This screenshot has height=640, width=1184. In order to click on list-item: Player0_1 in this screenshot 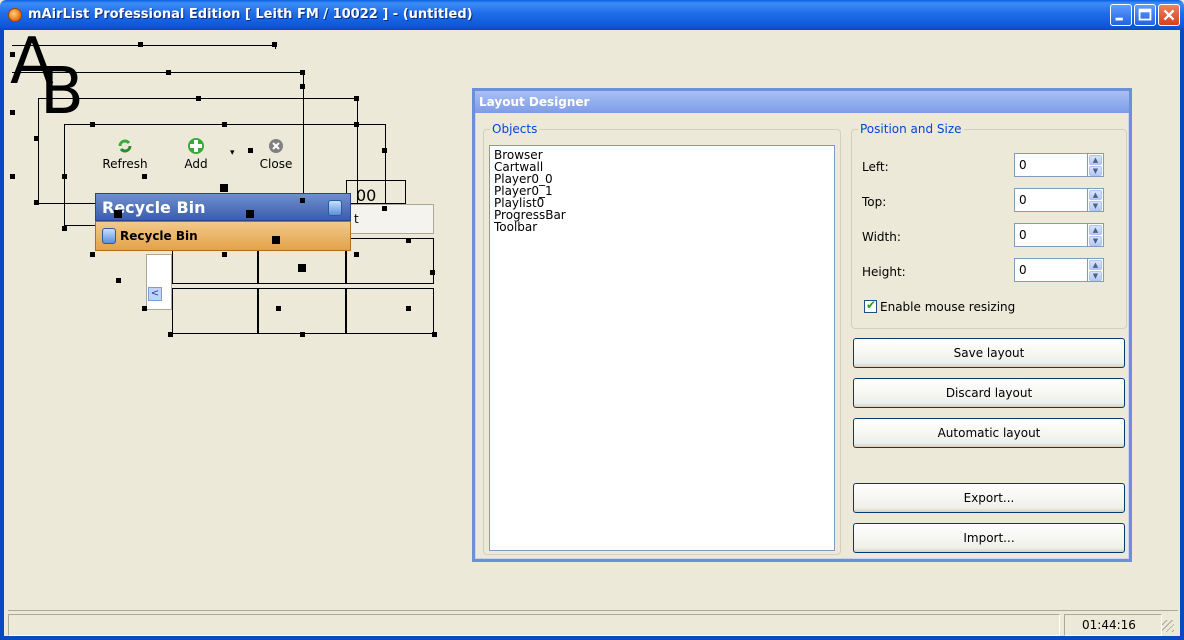, I will do `click(662, 191)`.